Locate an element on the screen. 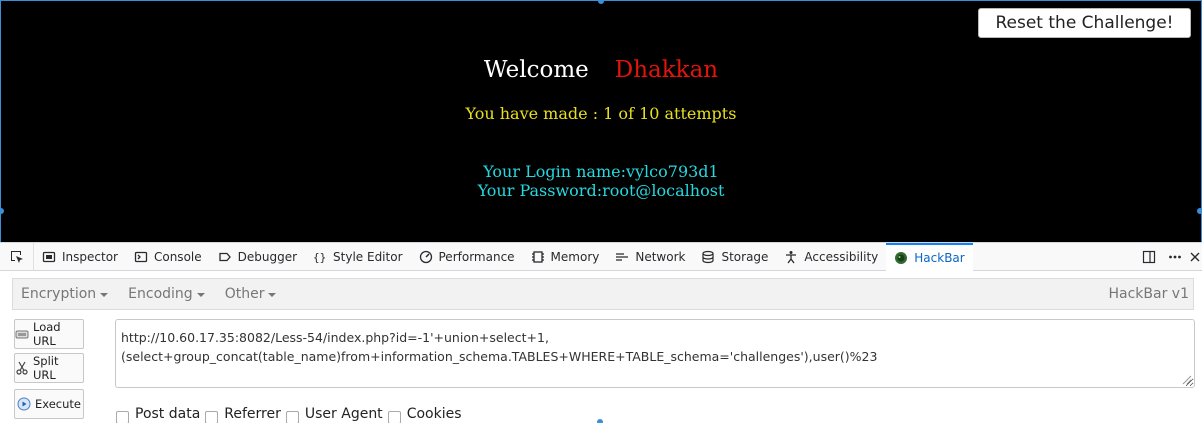 This screenshot has width=1202, height=423. login-name-text: Your Login name:vylco793d1 is located at coordinates (601, 171).